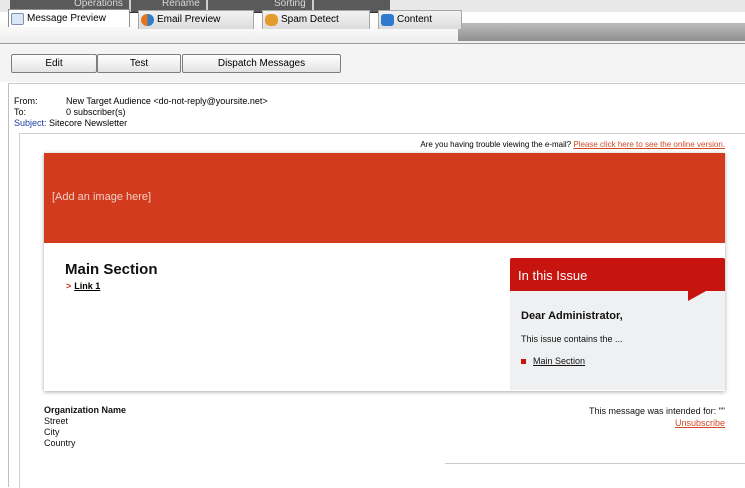 The image size is (745, 488). I want to click on tab-spam-detect: Spam Detect, so click(316, 19).